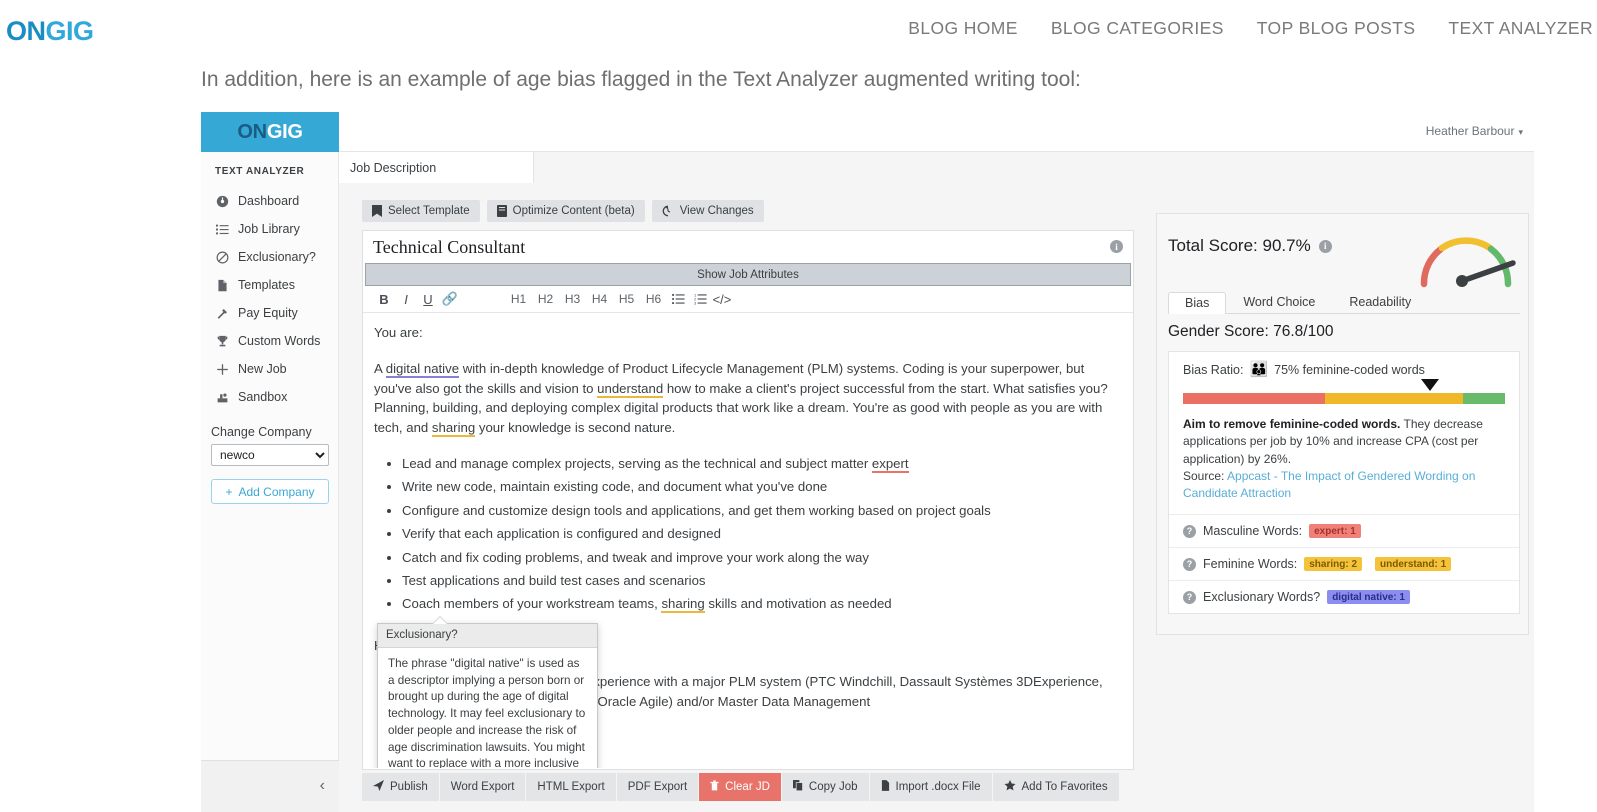 This screenshot has height=812, width=1597. What do you see at coordinates (1520, 28) in the screenshot?
I see `nav-text-analyzer: TEXT ANALYZER` at bounding box center [1520, 28].